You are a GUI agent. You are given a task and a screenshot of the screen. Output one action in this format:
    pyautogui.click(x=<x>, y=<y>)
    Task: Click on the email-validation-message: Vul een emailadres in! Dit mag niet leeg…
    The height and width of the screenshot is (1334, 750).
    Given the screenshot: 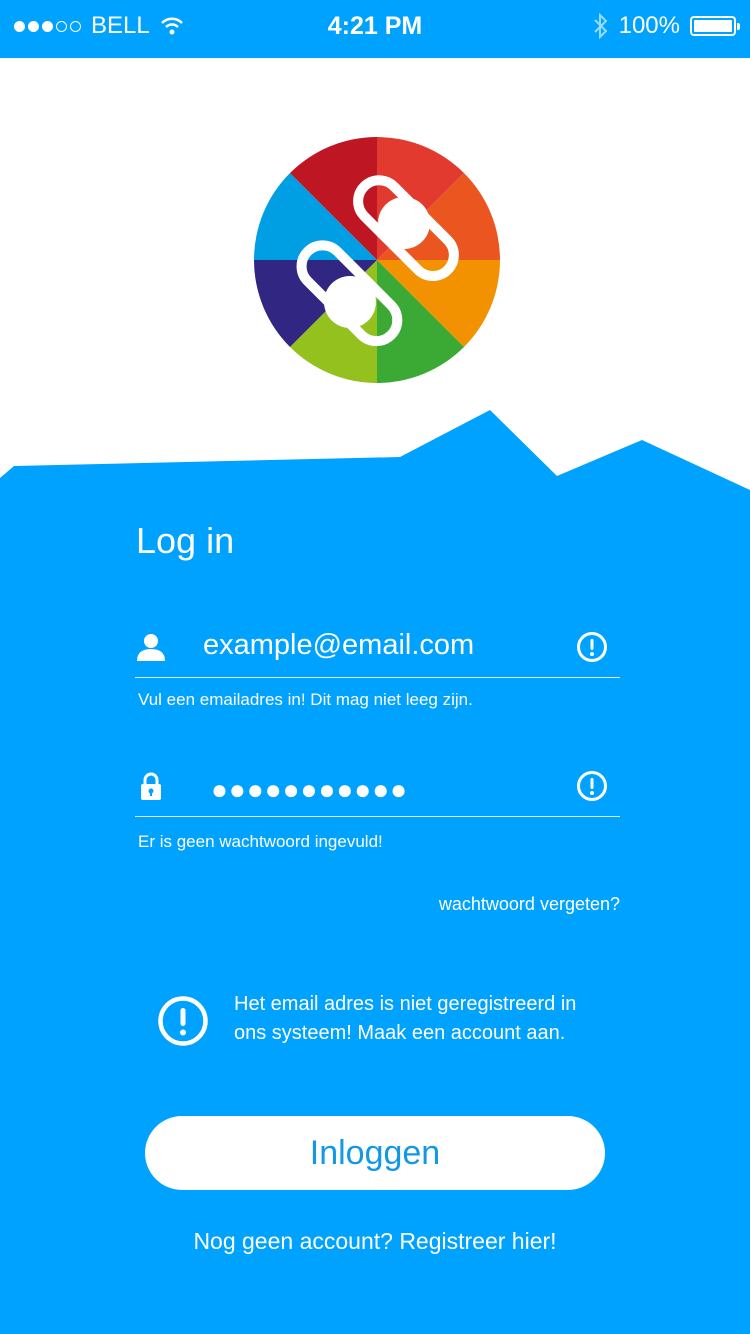 What is the action you would take?
    pyautogui.click(x=305, y=699)
    